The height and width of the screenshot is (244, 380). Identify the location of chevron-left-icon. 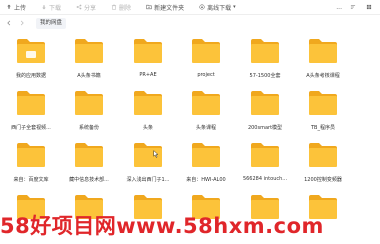
(9, 23).